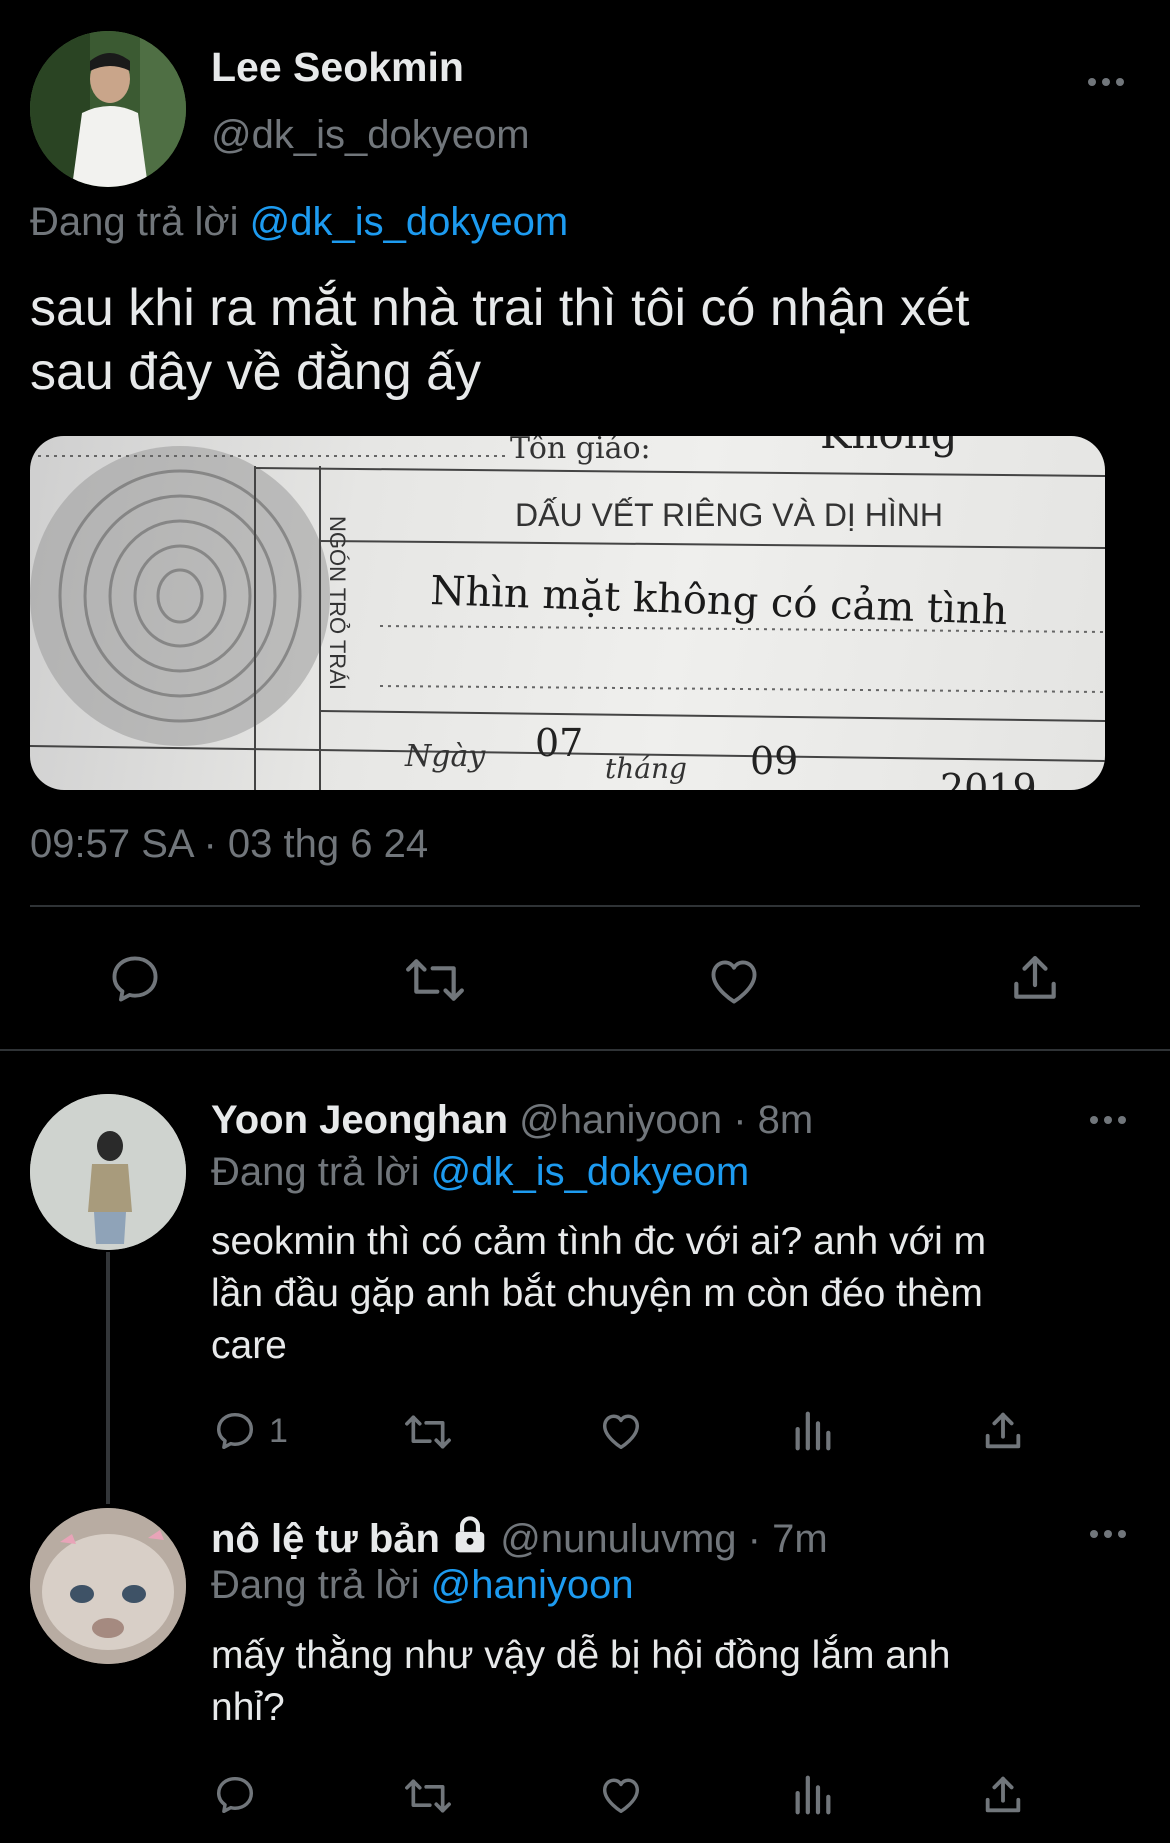 This screenshot has height=1843, width=1170. I want to click on reply-header: Yoon Jeonghan @haniyoon · 8m, so click(512, 1120).